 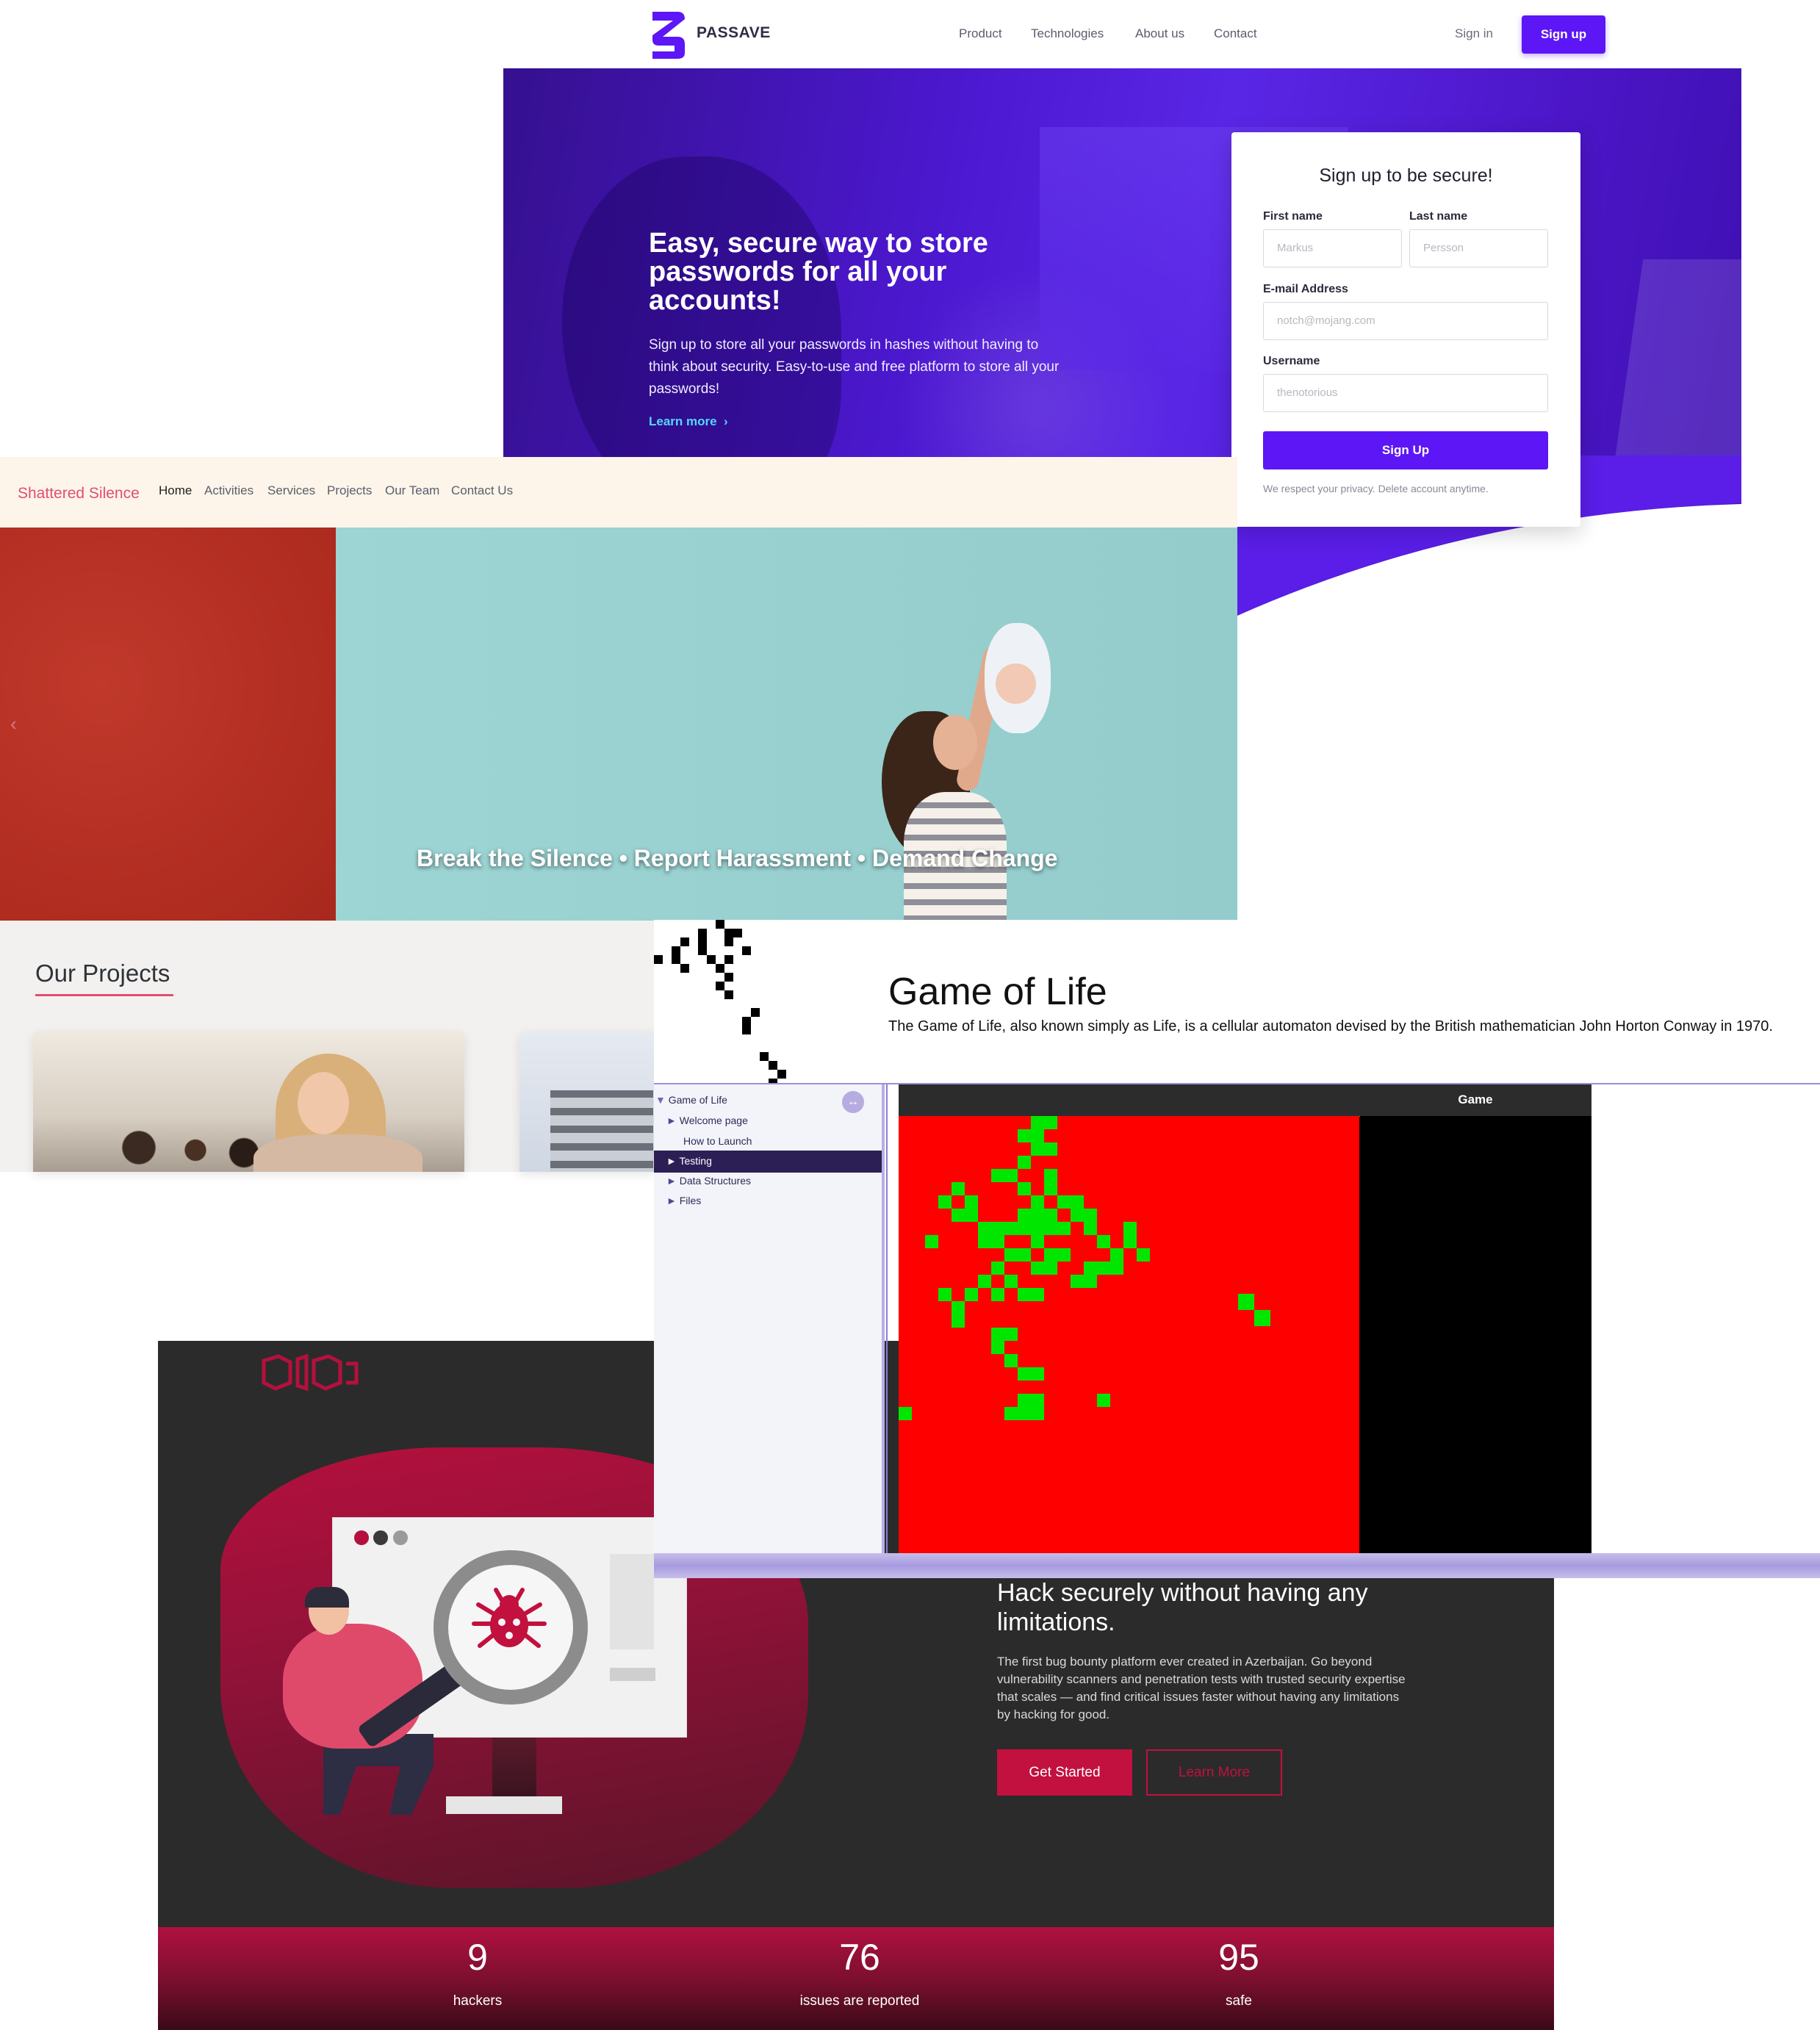 What do you see at coordinates (668, 35) in the screenshot?
I see `passave-logo-icon` at bounding box center [668, 35].